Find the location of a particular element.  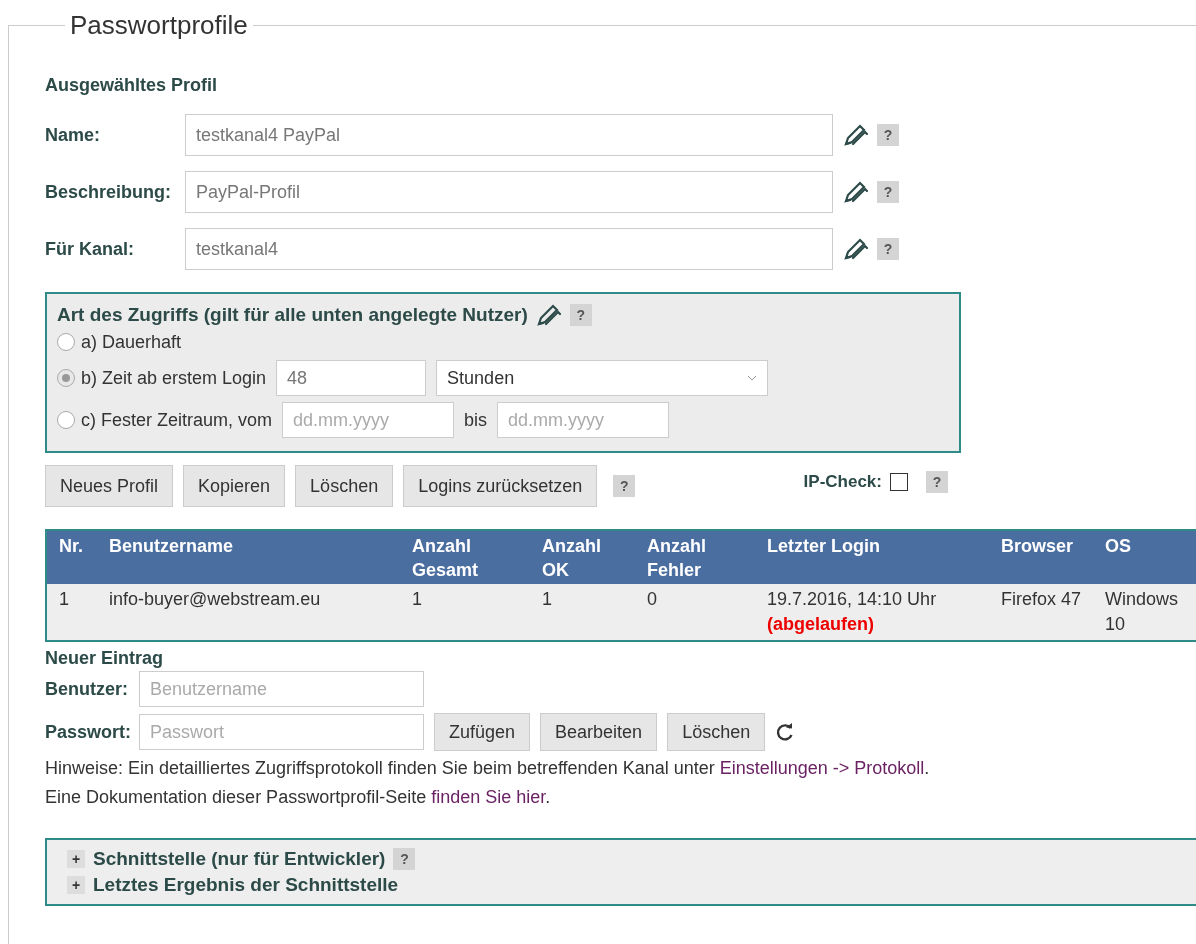

field-label: bis is located at coordinates (476, 420).